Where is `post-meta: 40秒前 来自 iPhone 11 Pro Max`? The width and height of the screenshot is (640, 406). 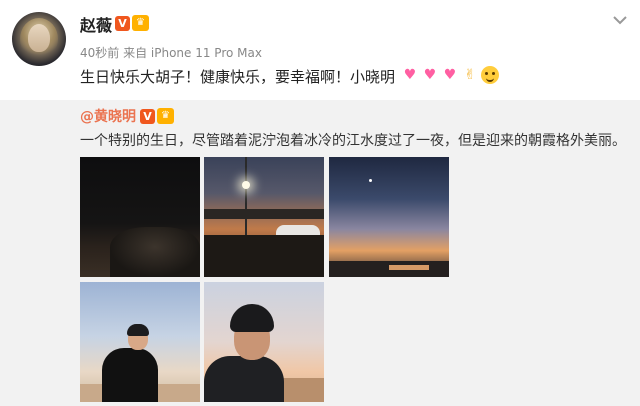 post-meta: 40秒前 来自 iPhone 11 Pro Max is located at coordinates (171, 53).